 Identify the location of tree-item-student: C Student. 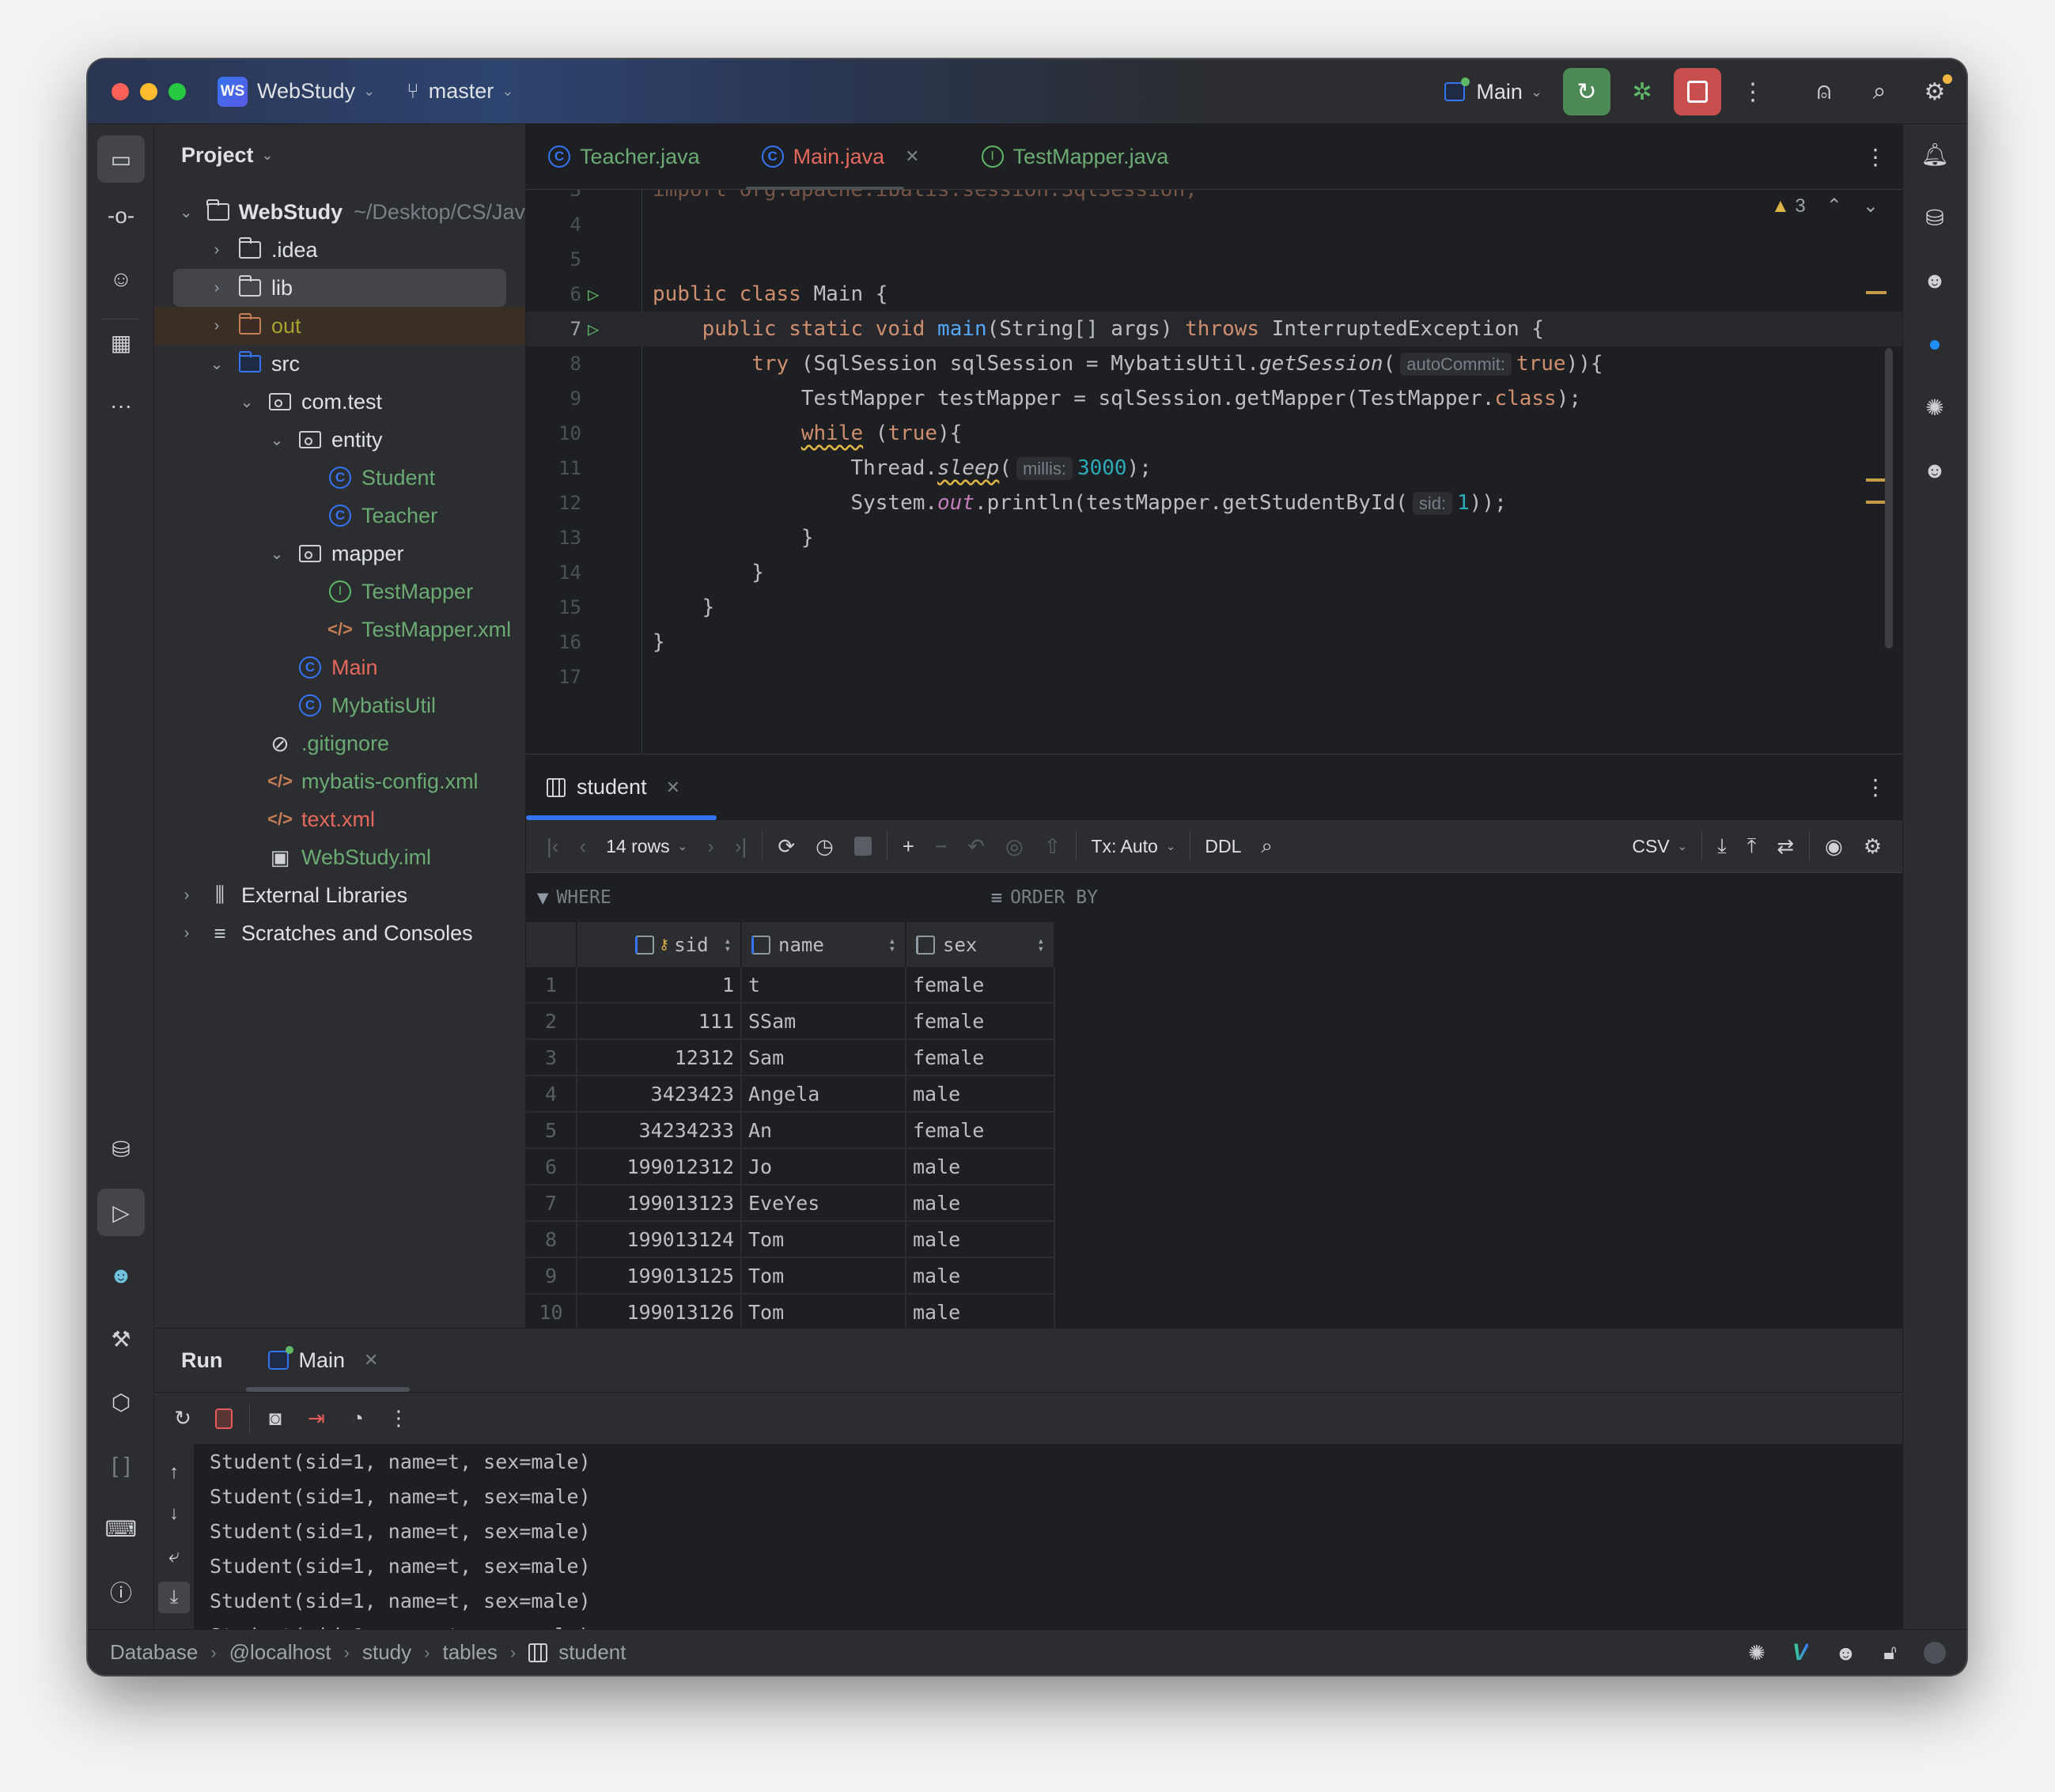
(339, 478).